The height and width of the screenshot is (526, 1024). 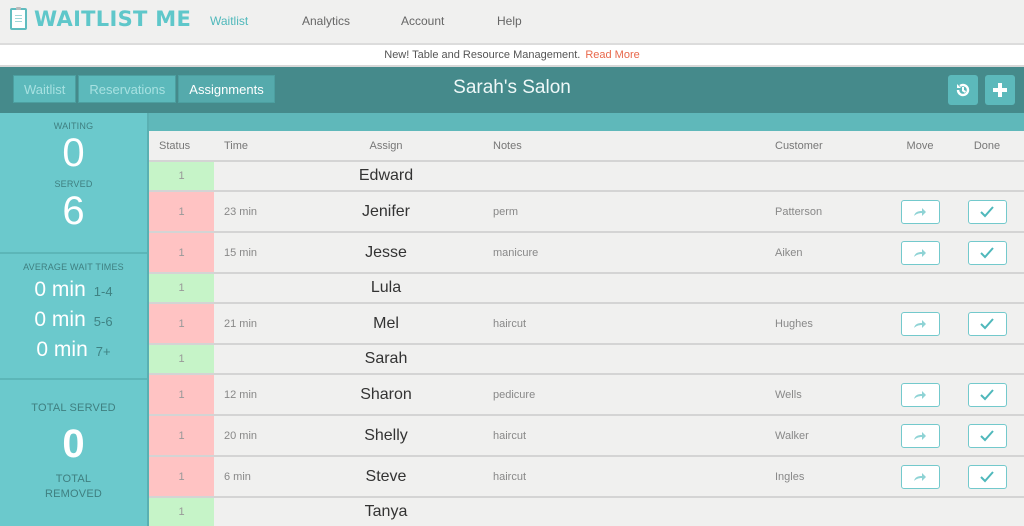 I want to click on table-row: 1 6 min Steve haircut Ingles, so click(x=586, y=477).